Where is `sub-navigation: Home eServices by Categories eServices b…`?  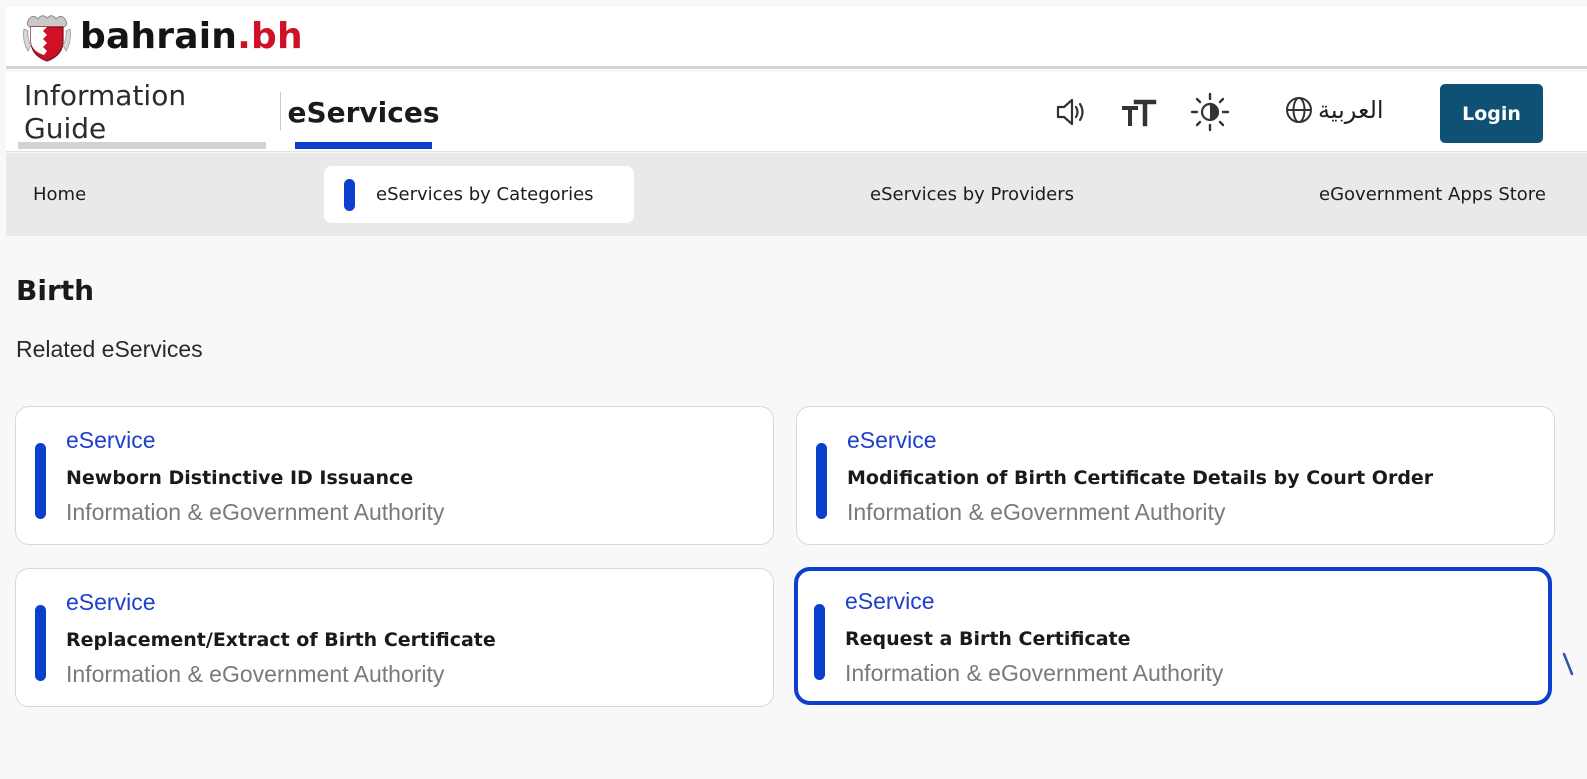
sub-navigation: Home eServices by Categories eServices b… is located at coordinates (796, 194).